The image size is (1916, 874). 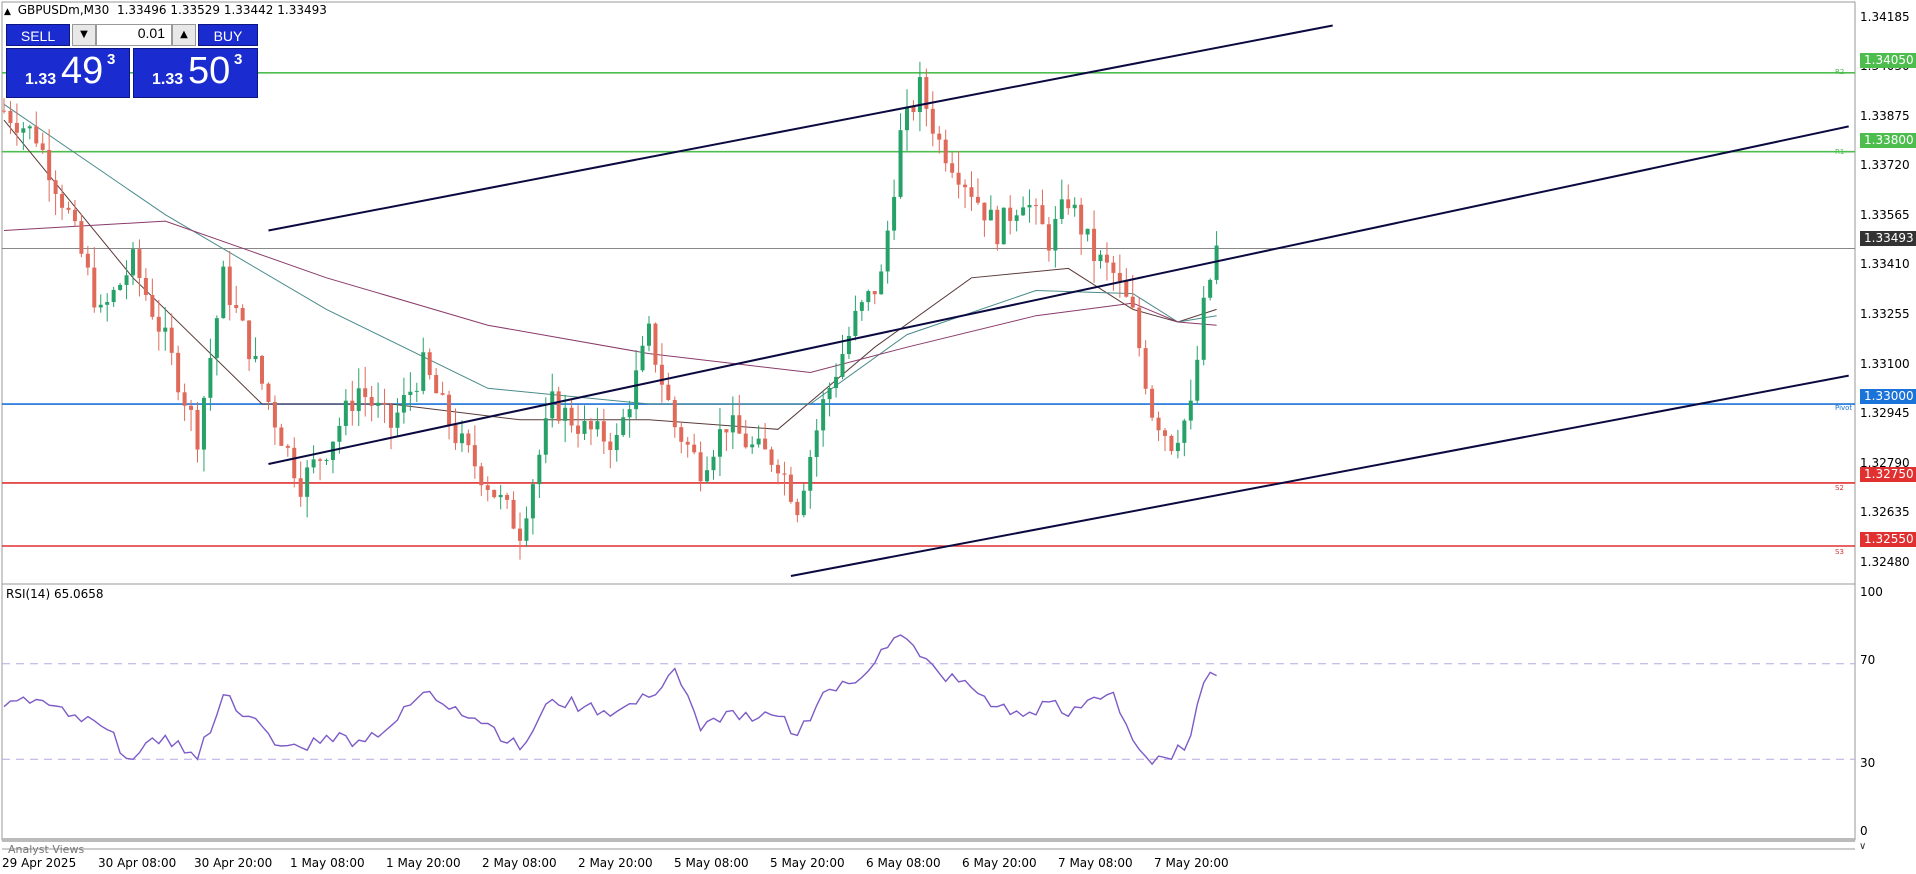 I want to click on pivot-level-label: Pivot, so click(x=1844, y=408).